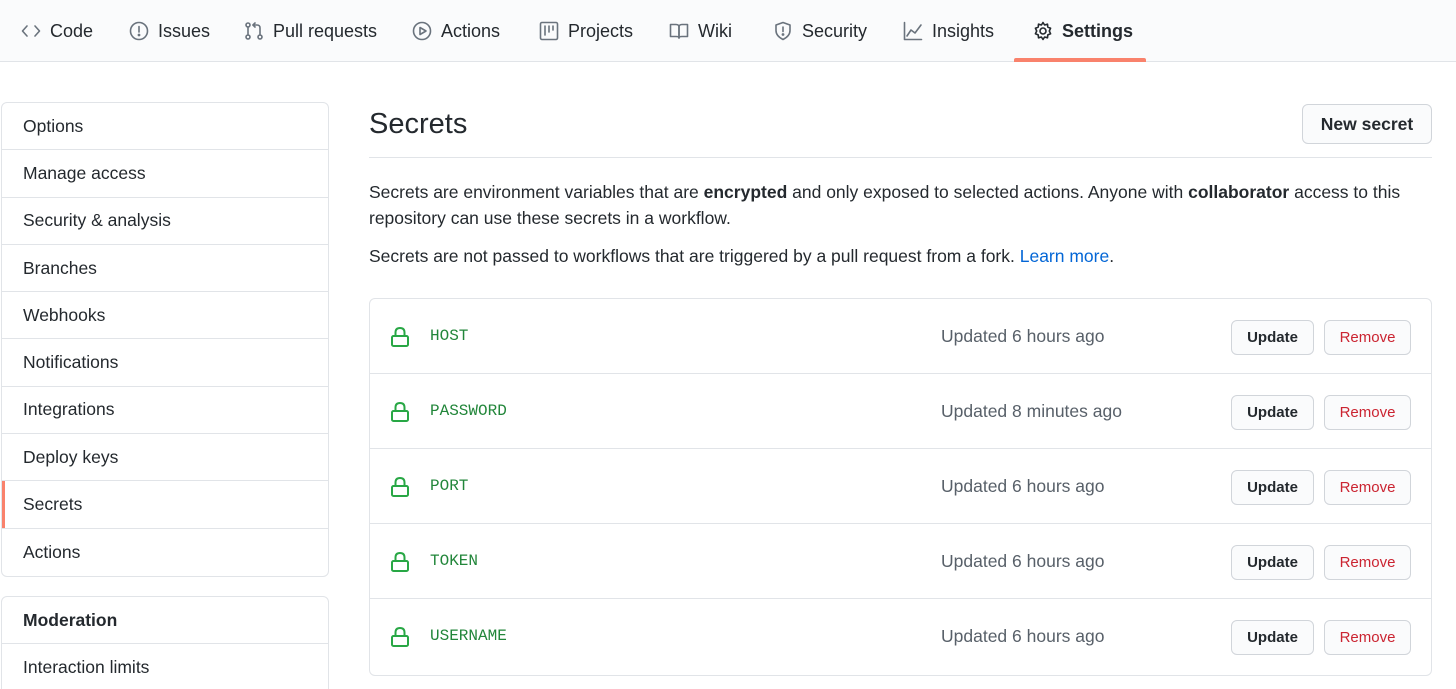 This screenshot has width=1456, height=689. I want to click on tab-code-label: Code, so click(72, 30).